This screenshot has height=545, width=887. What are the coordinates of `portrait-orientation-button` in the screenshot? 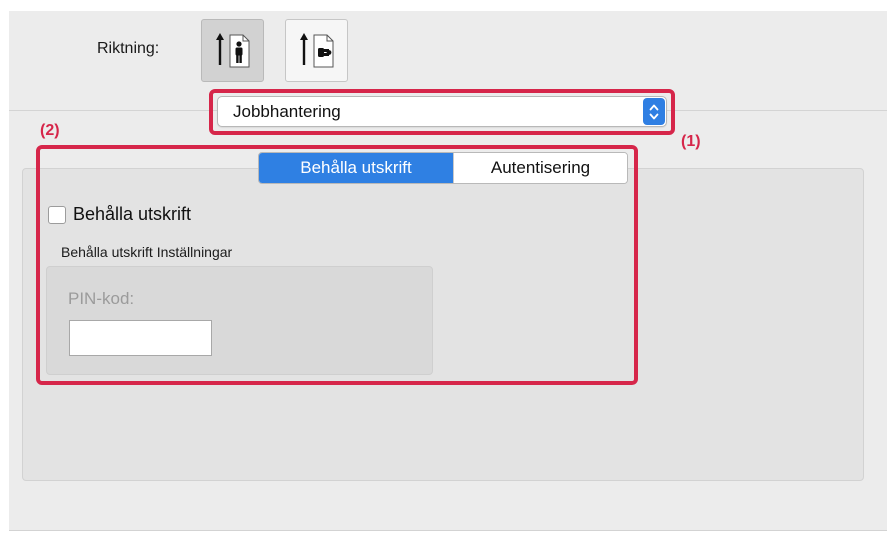 It's located at (232, 50).